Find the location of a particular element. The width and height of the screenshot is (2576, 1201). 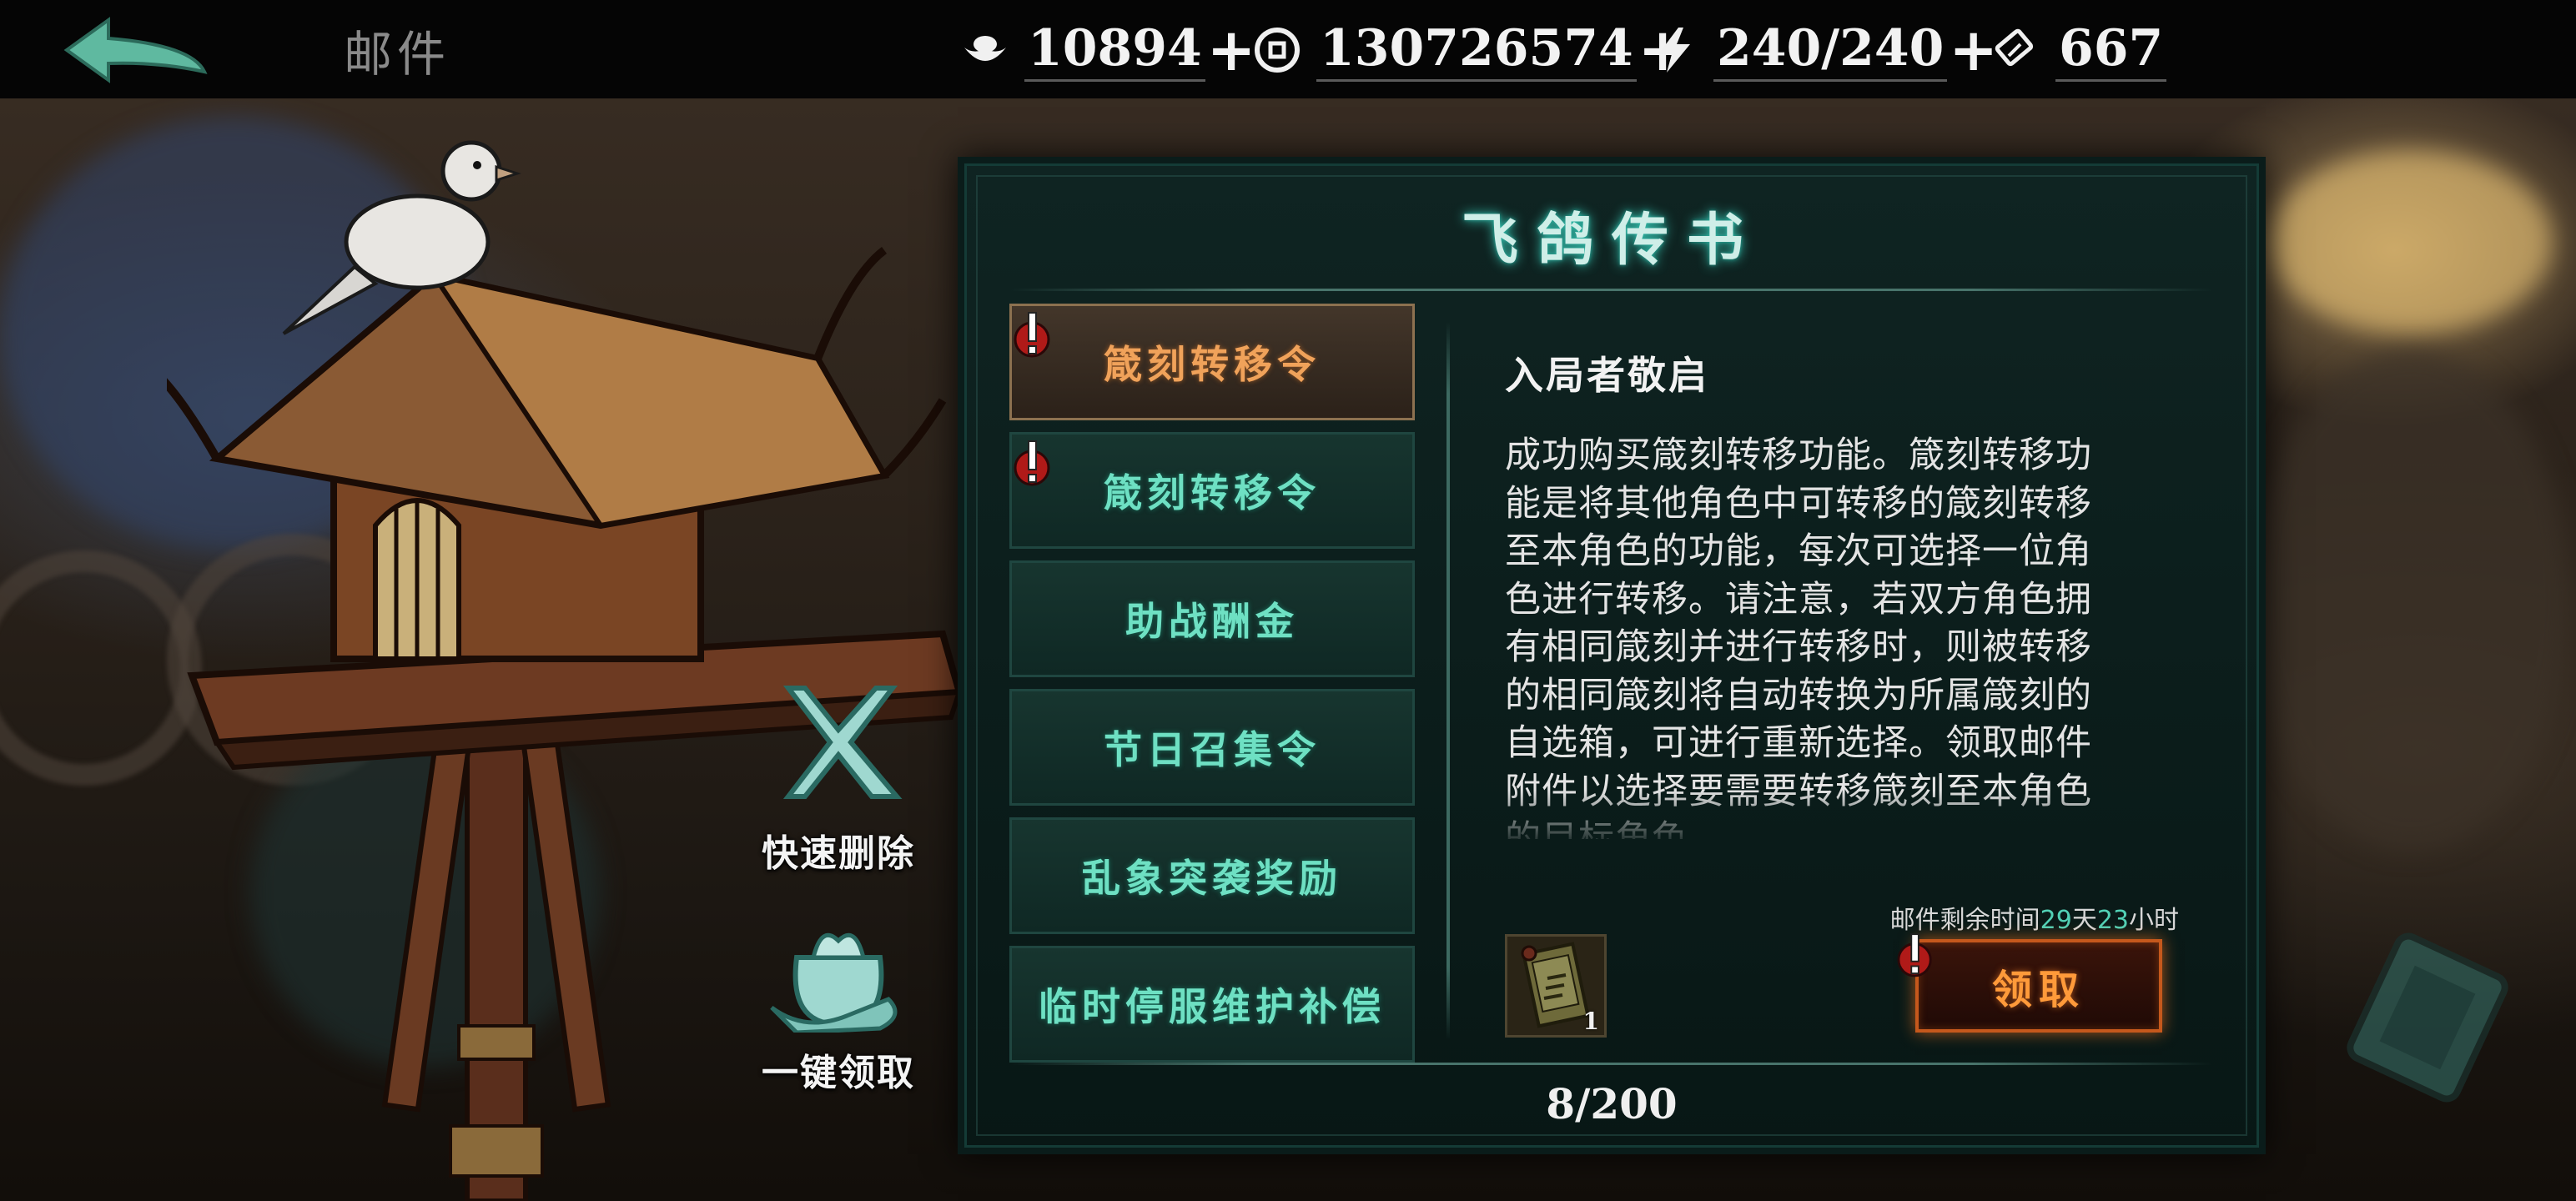

mail-list: 箴刻转移令 箴刻转移令 助战酬金 节日召集令 乱象突袭奖励 临时停服维护补偿 is located at coordinates (1212, 689).